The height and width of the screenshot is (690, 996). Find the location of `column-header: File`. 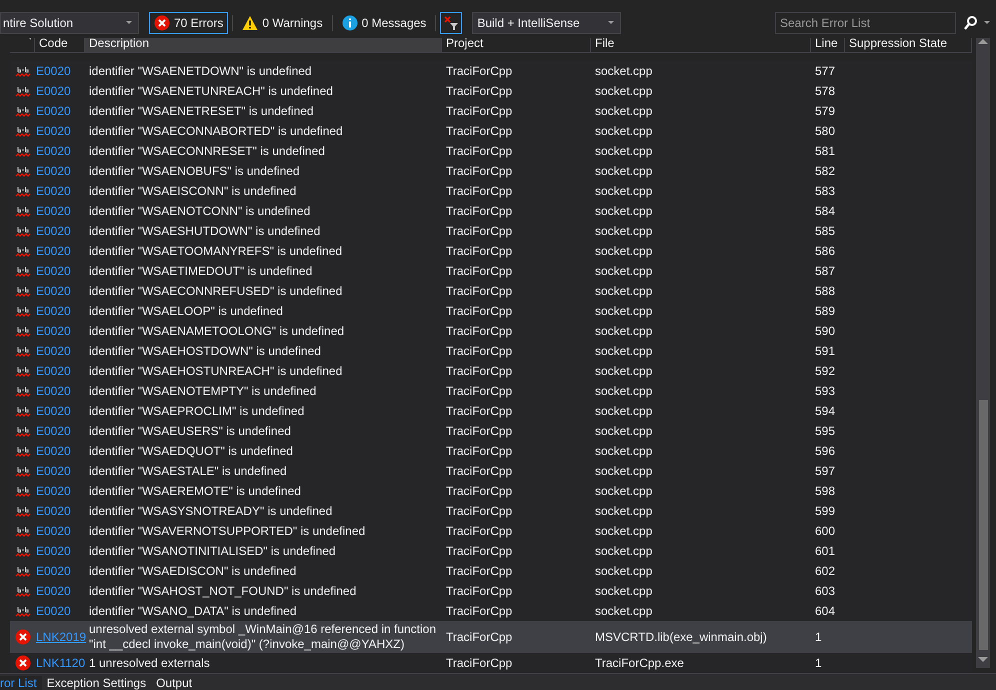

column-header: File is located at coordinates (701, 45).